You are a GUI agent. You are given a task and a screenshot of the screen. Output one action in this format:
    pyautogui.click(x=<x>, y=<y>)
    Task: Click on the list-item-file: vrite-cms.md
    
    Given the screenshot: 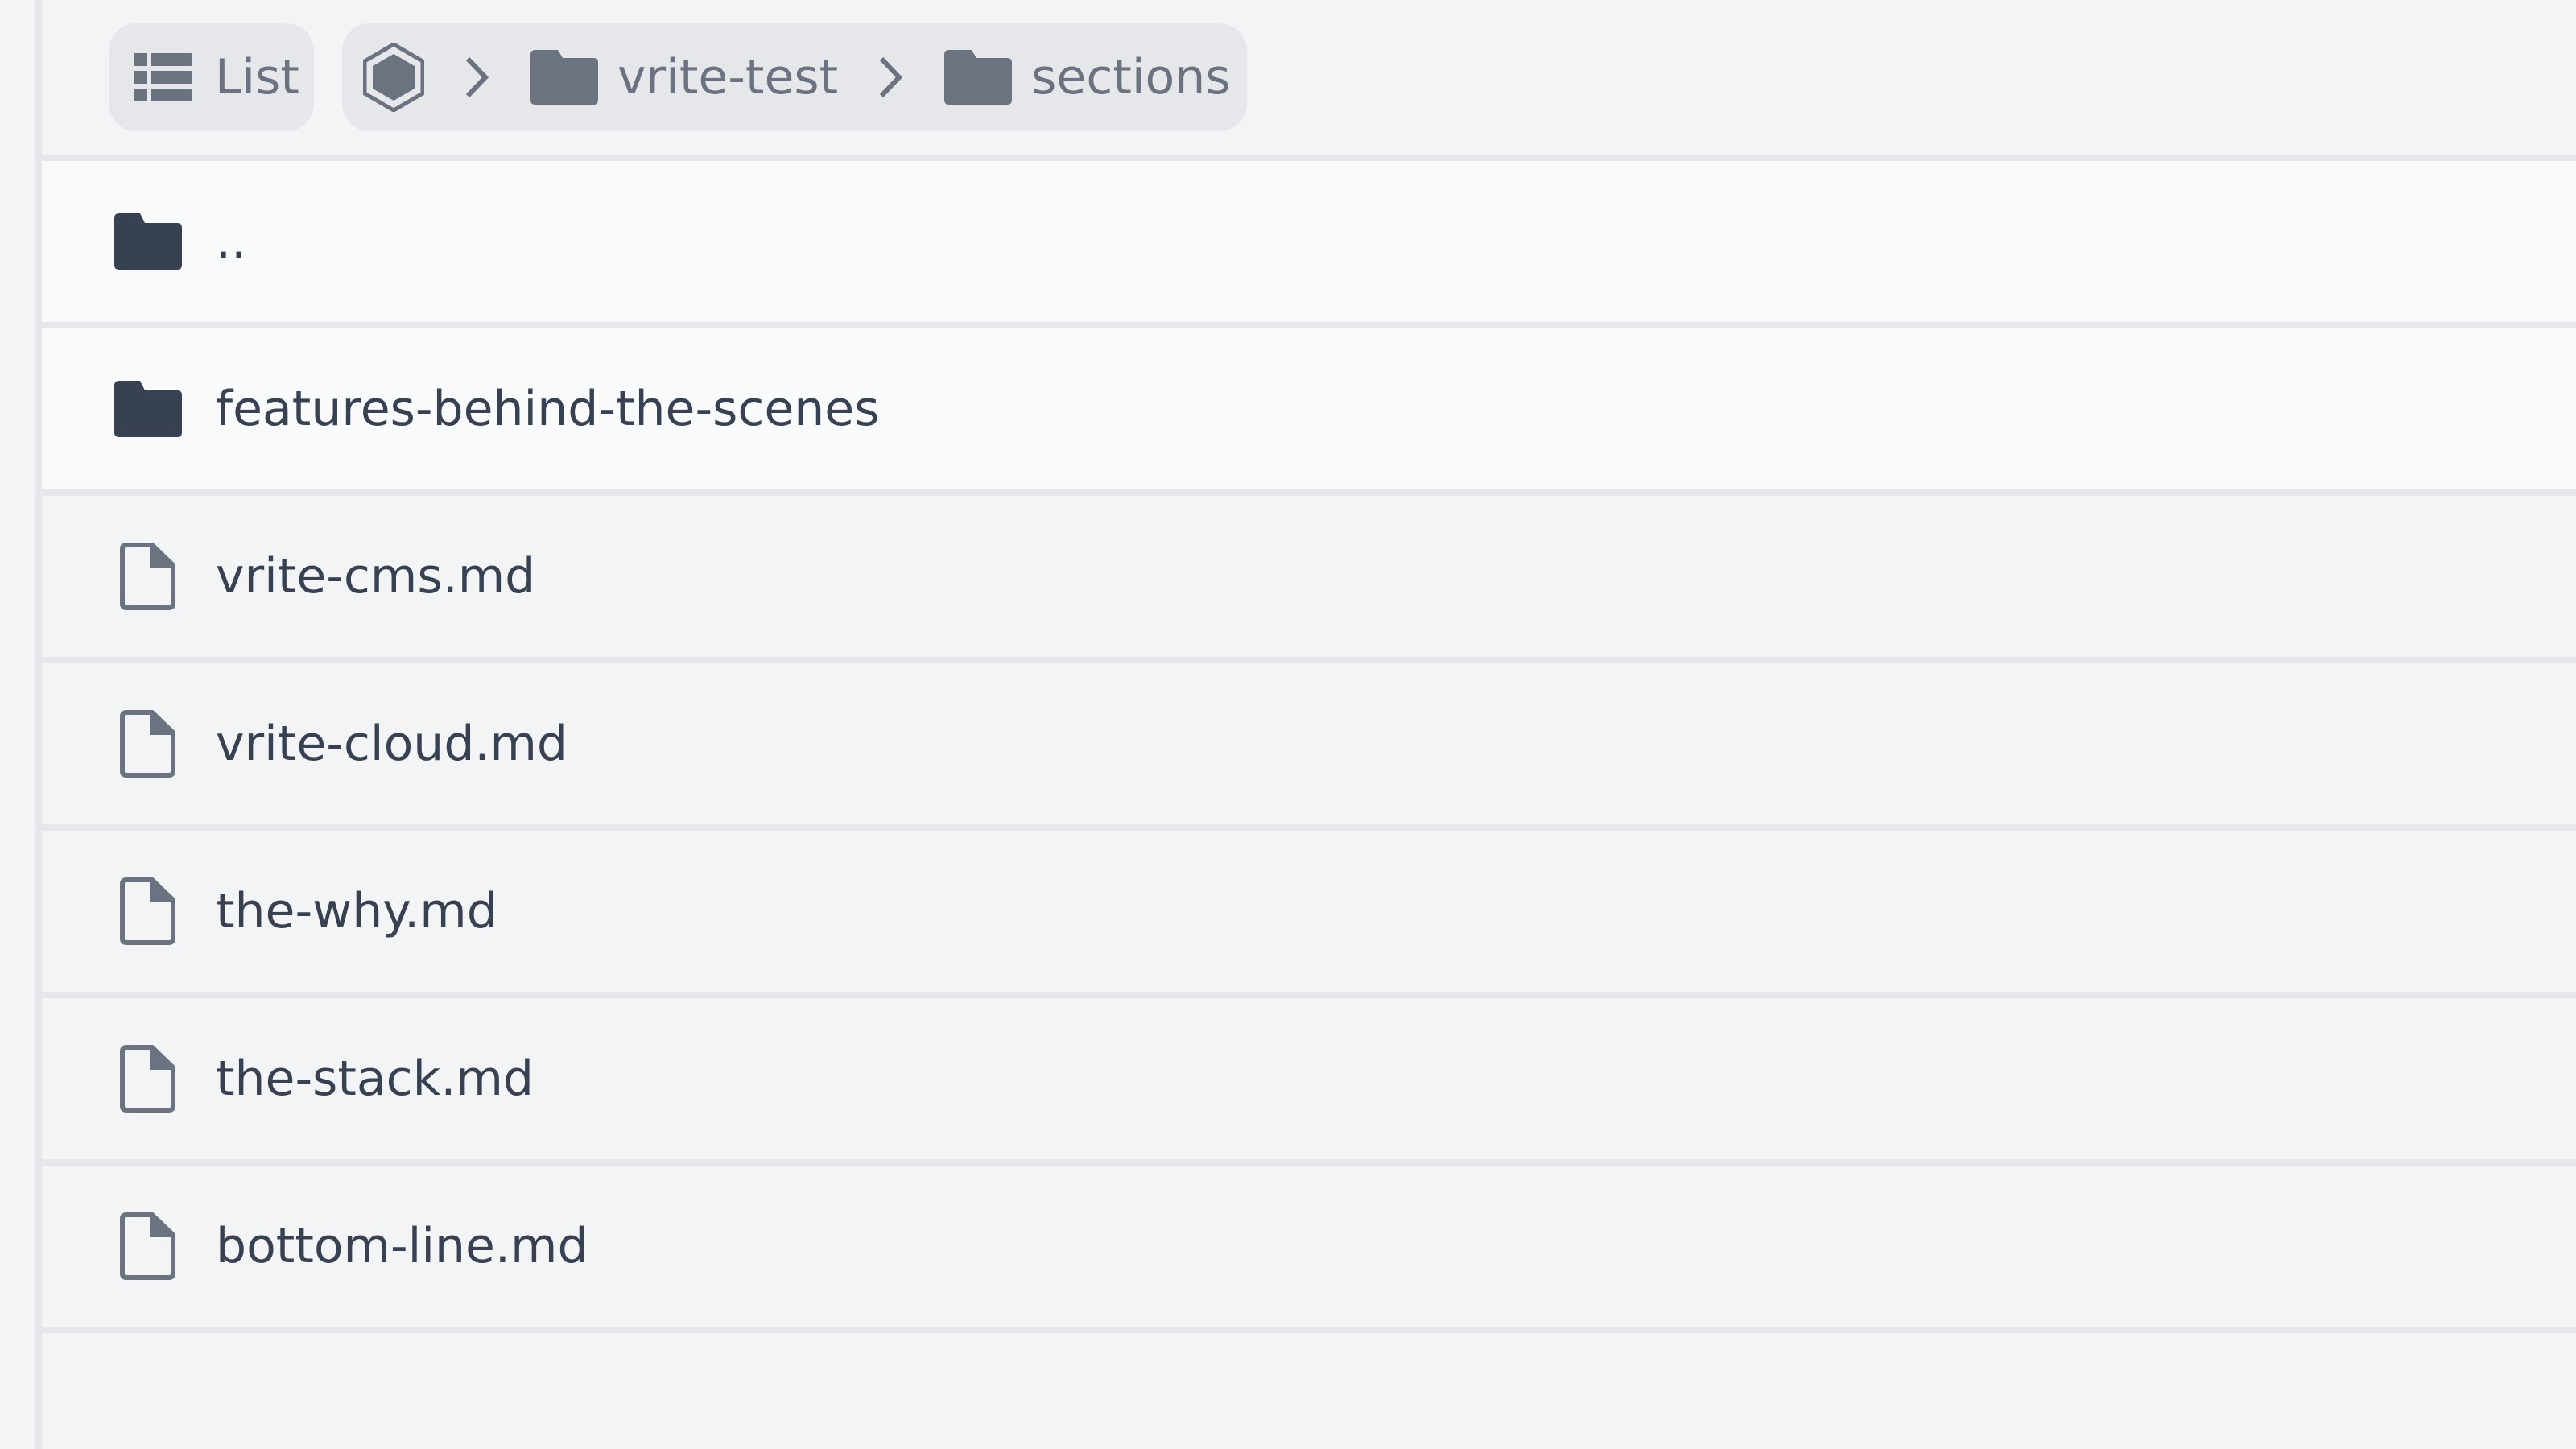 What is the action you would take?
    pyautogui.click(x=1309, y=573)
    